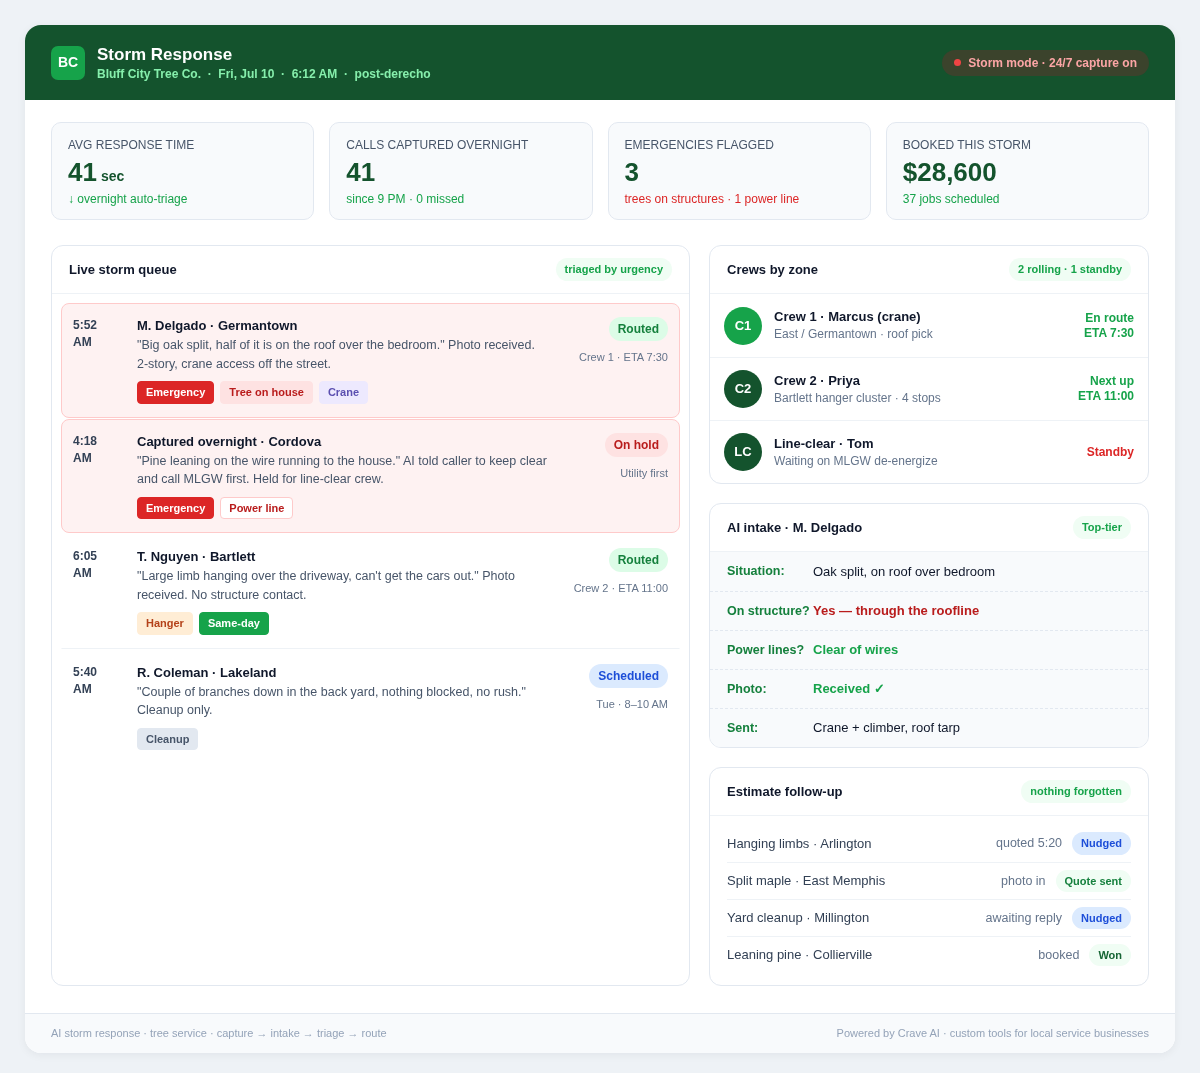 The height and width of the screenshot is (1073, 1200). I want to click on crew-assignment: Waiting on MLGW de-energize, so click(856, 461).